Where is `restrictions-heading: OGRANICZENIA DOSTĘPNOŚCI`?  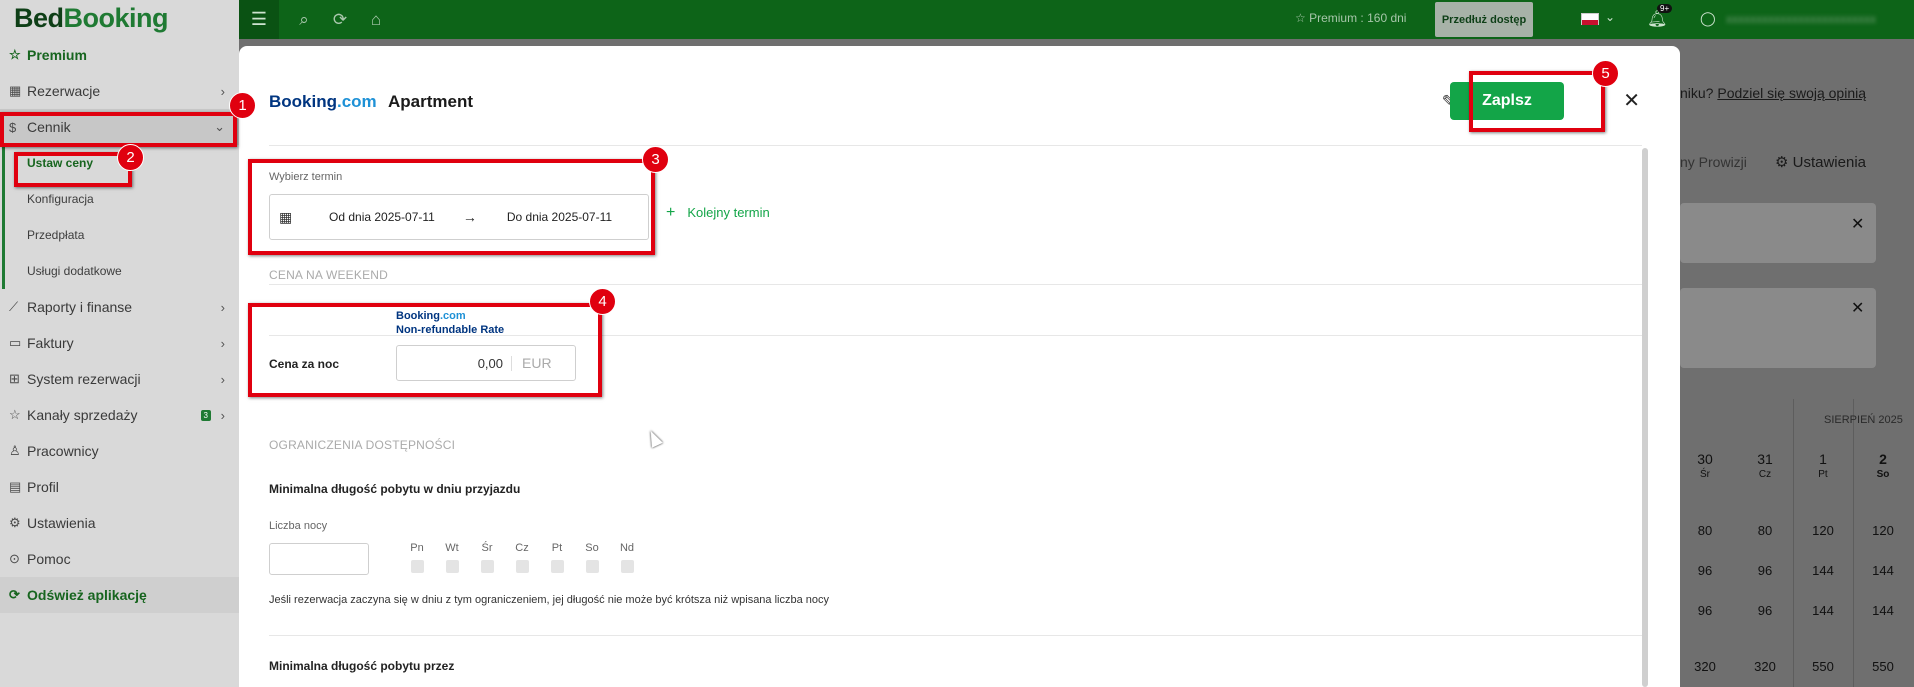 restrictions-heading: OGRANICZENIA DOSTĘPNOŚCI is located at coordinates (362, 445).